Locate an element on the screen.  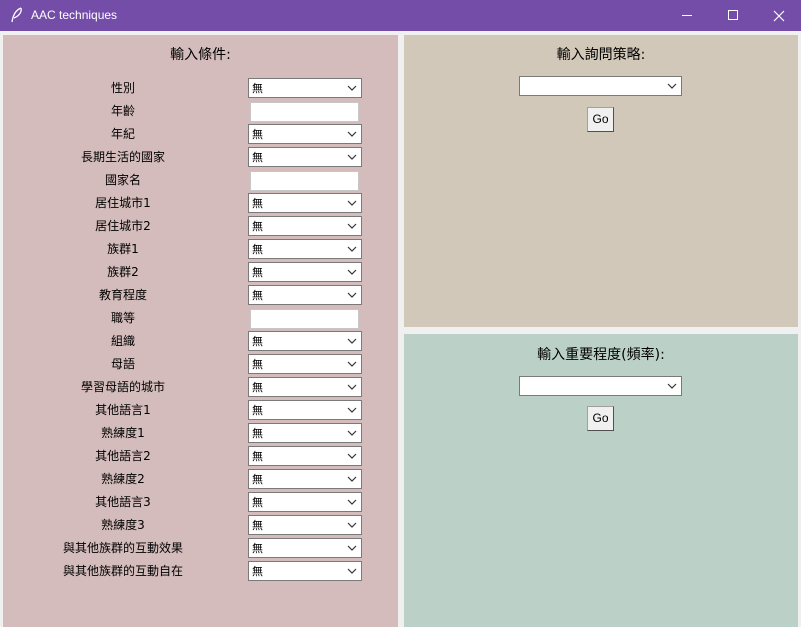
condition-label: 居住城市1 is located at coordinates (123, 203).